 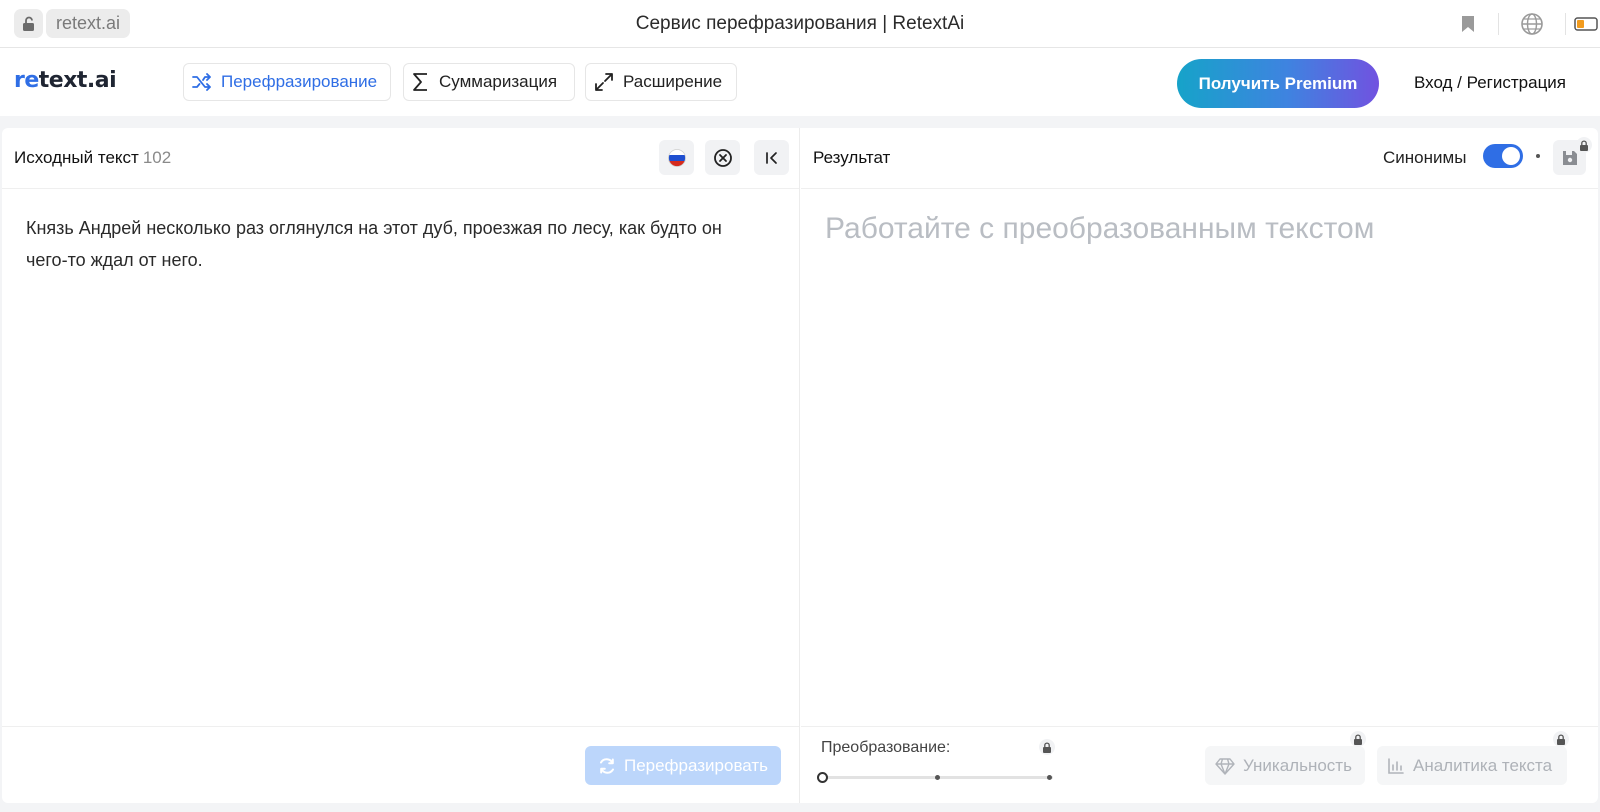 What do you see at coordinates (1396, 765) in the screenshot?
I see `bar-chart-icon` at bounding box center [1396, 765].